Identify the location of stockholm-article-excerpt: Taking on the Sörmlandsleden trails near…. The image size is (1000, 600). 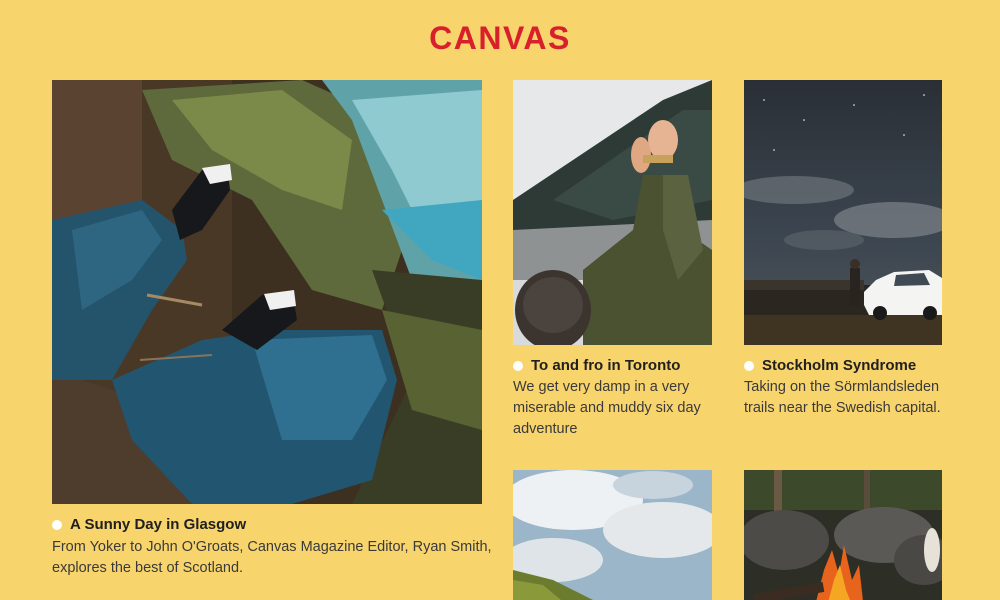
(842, 397).